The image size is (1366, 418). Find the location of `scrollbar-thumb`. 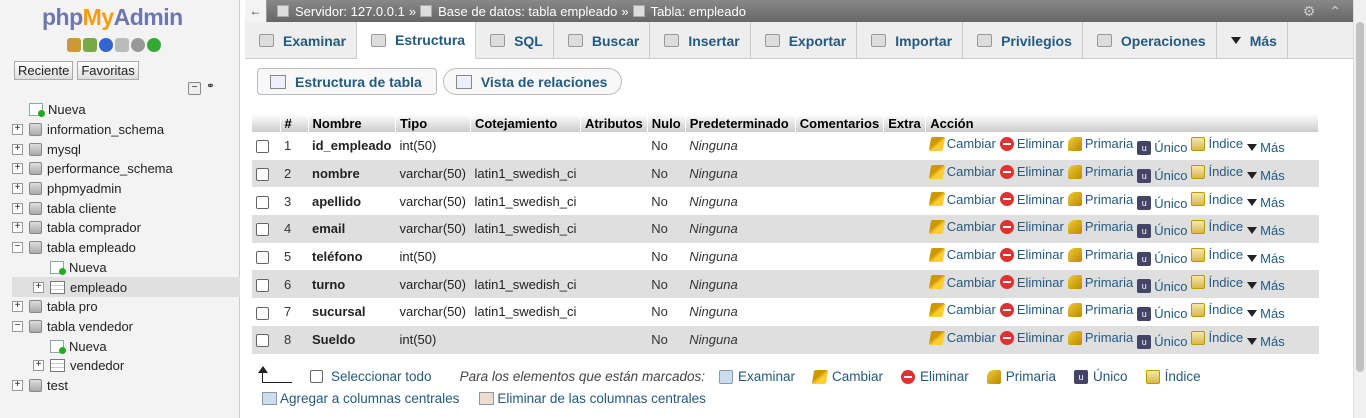

scrollbar-thumb is located at coordinates (1360, 197).